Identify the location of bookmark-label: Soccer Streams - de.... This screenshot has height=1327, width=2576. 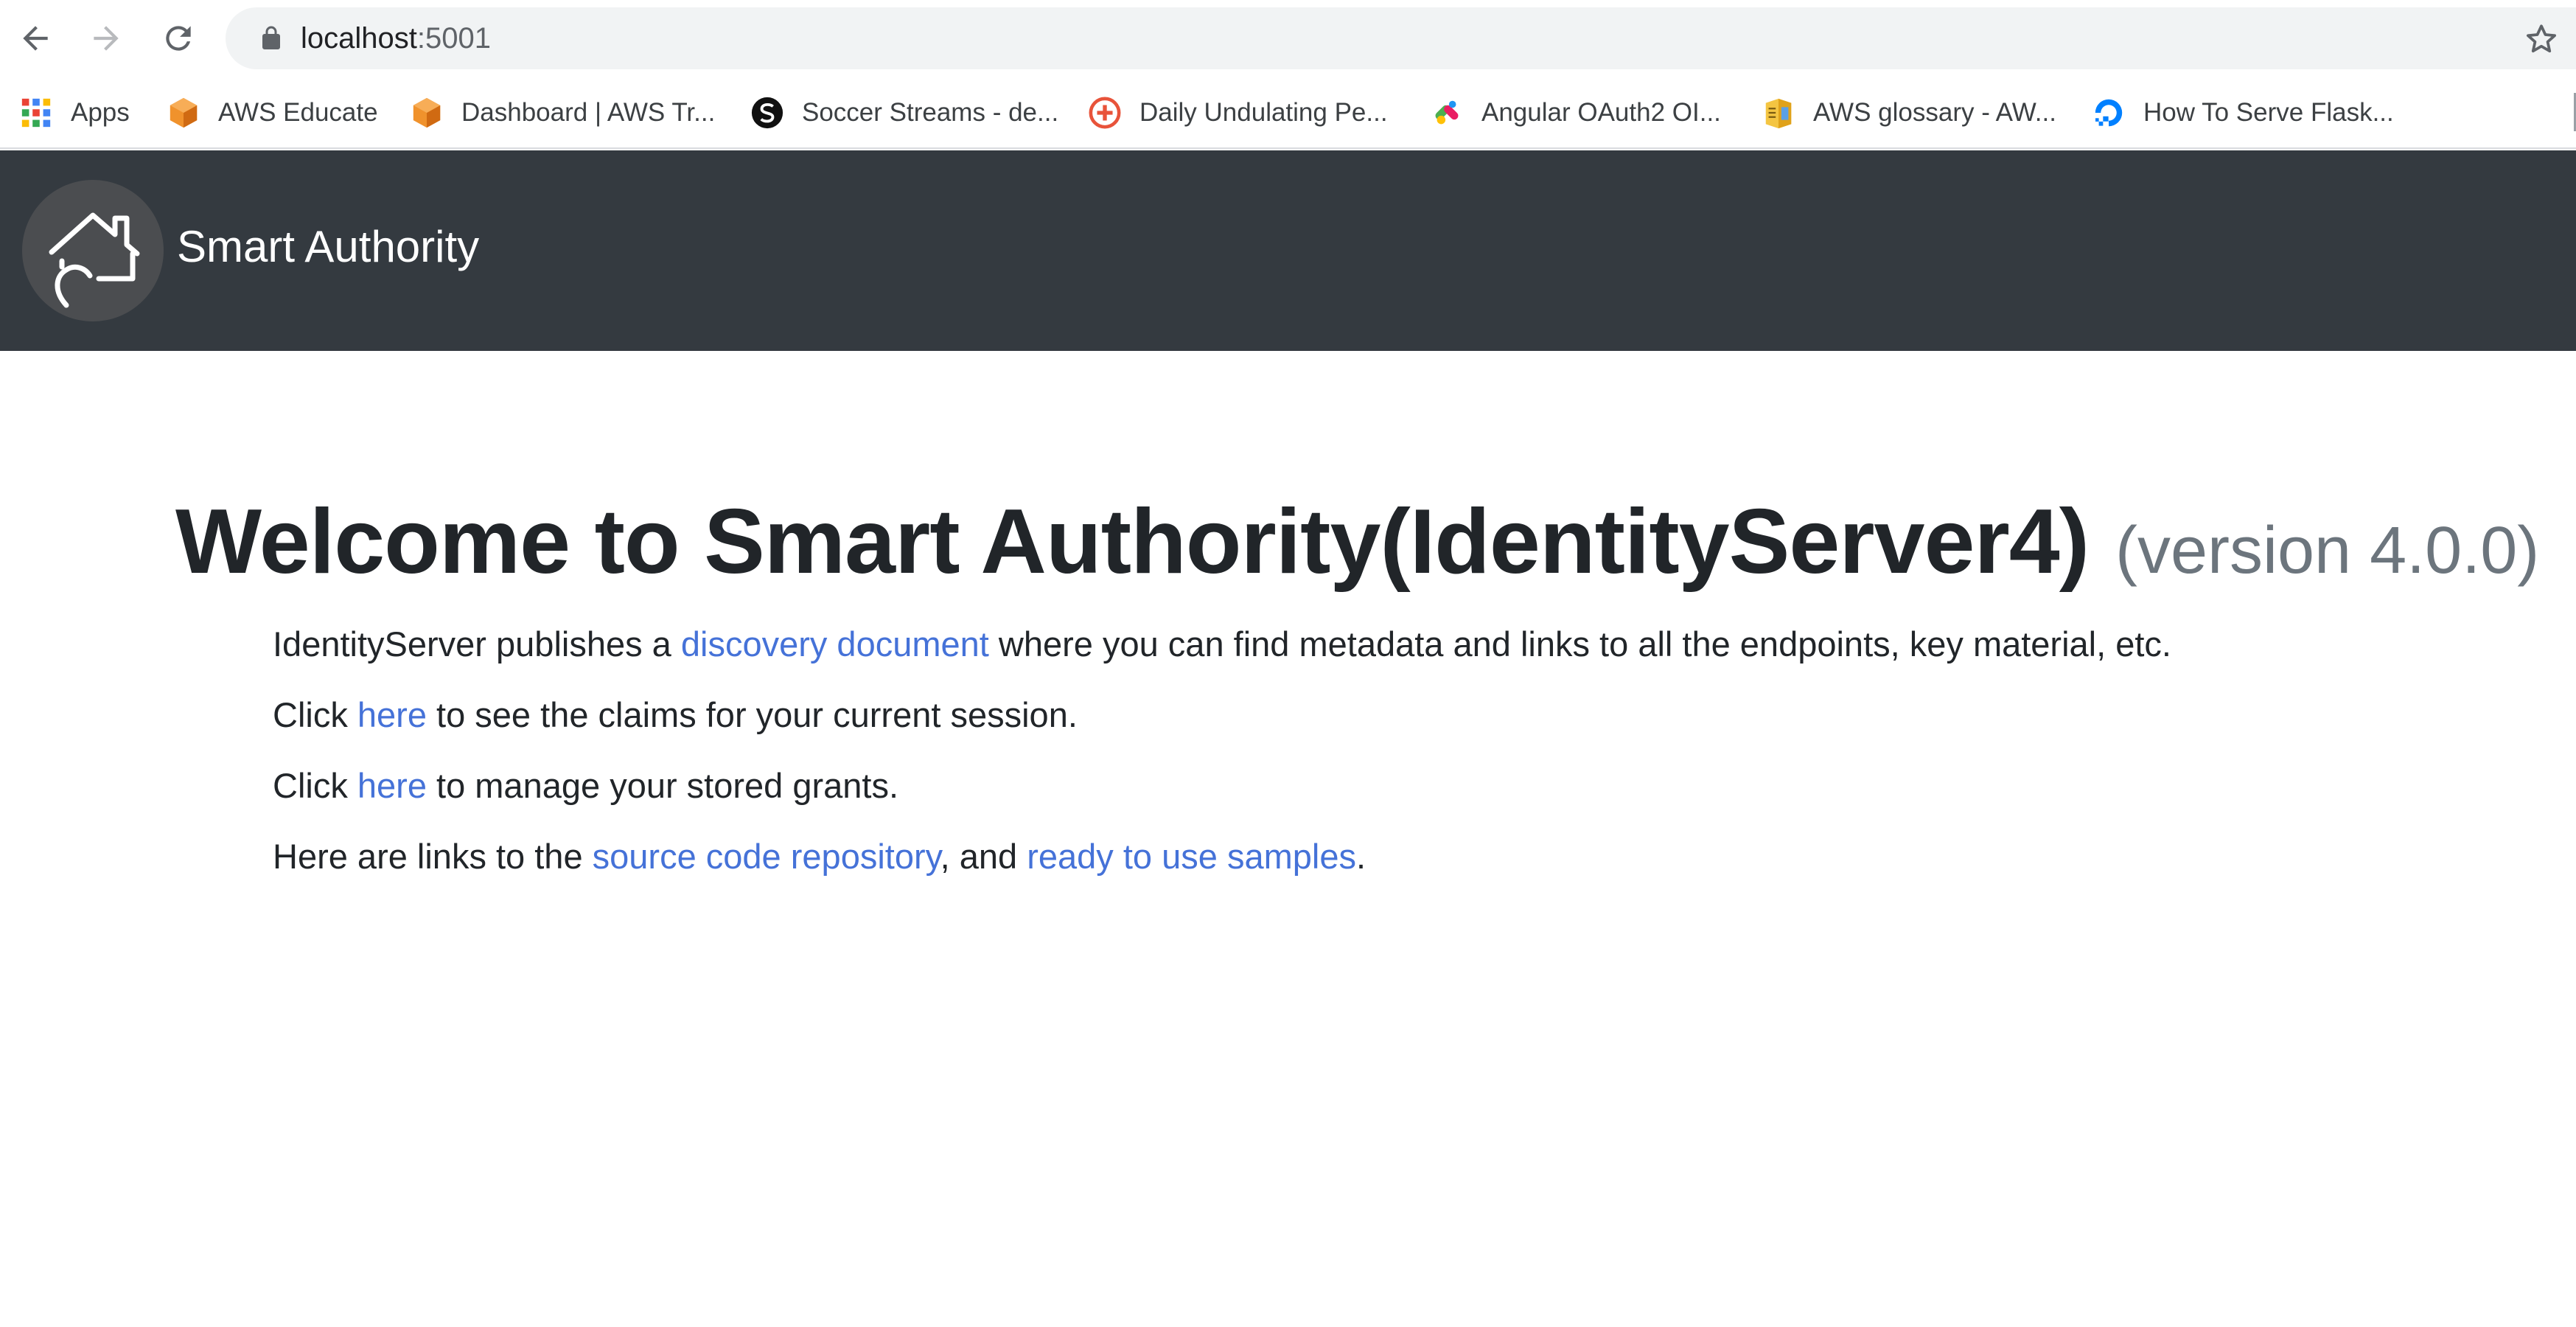
(930, 113).